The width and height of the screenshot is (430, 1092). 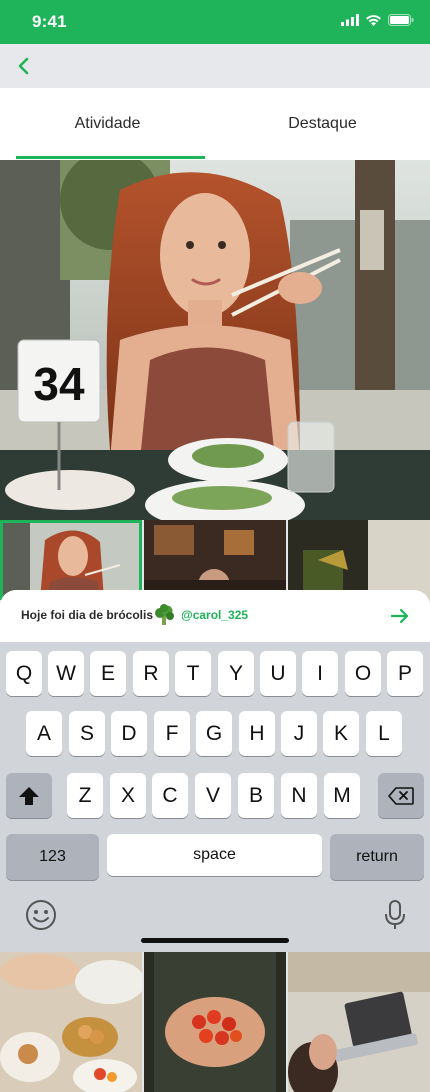 What do you see at coordinates (373, 20) in the screenshot?
I see `wifi-icon` at bounding box center [373, 20].